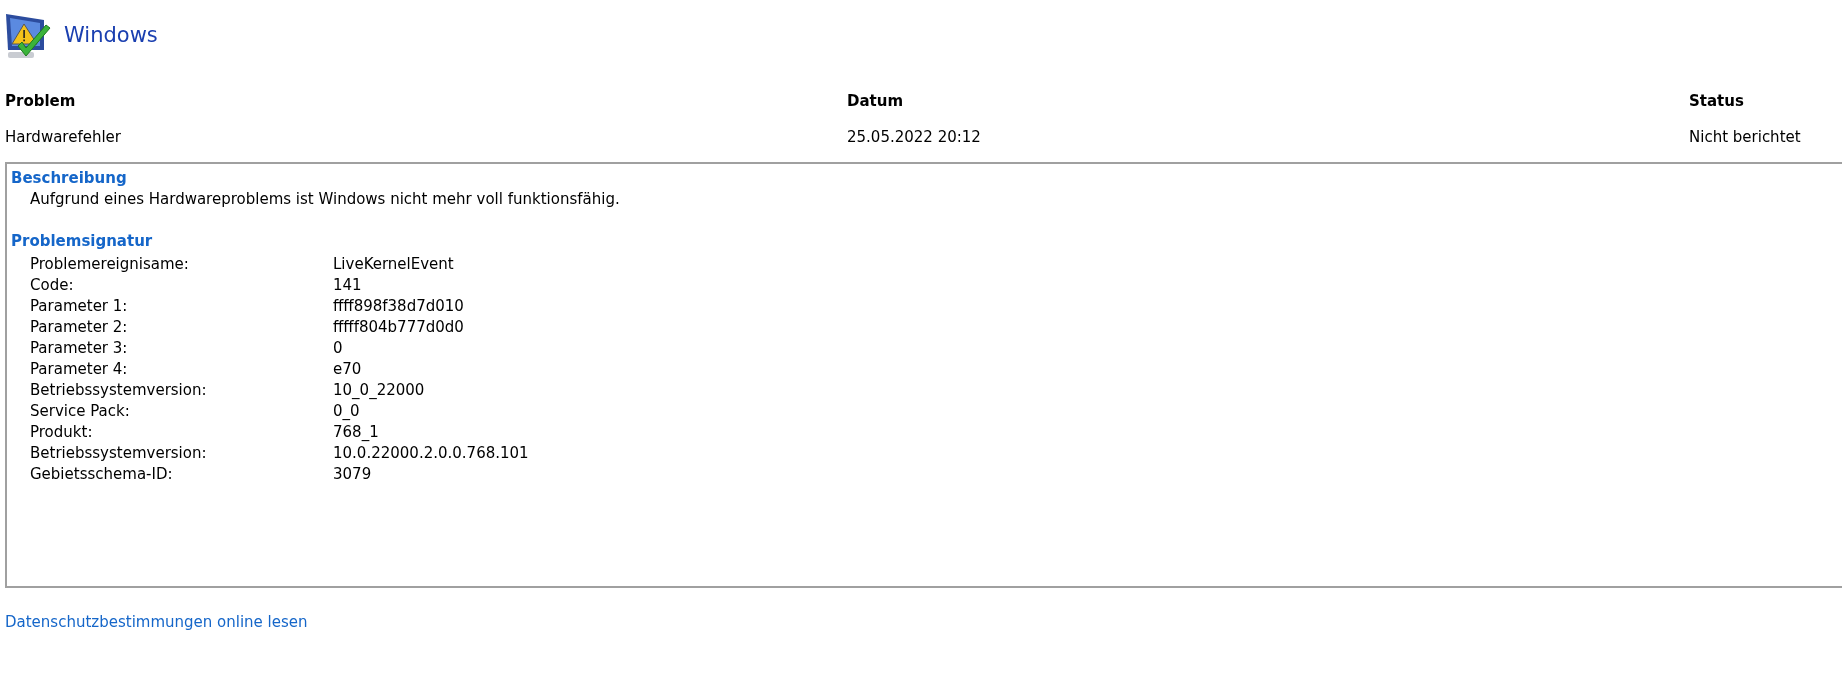  I want to click on field-value: 768_1, so click(356, 432).